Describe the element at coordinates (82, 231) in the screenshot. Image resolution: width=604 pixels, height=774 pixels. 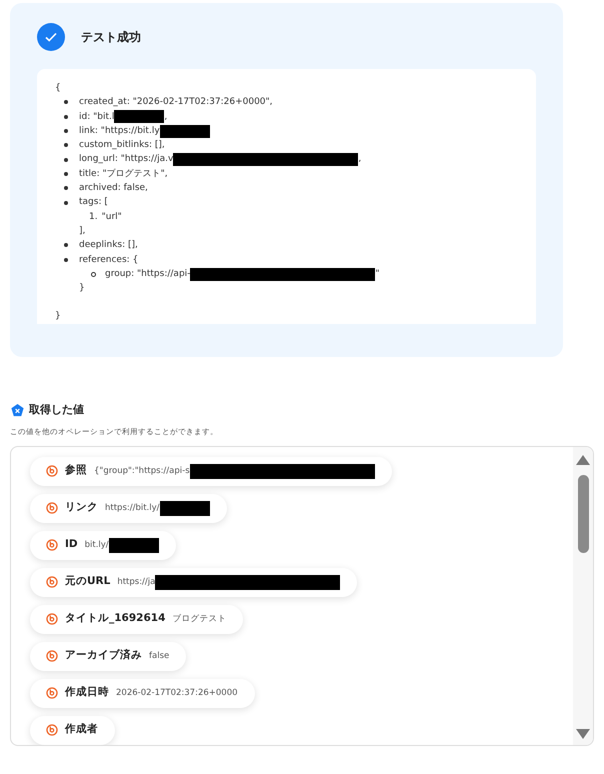
I see `json-text: ],` at that location.